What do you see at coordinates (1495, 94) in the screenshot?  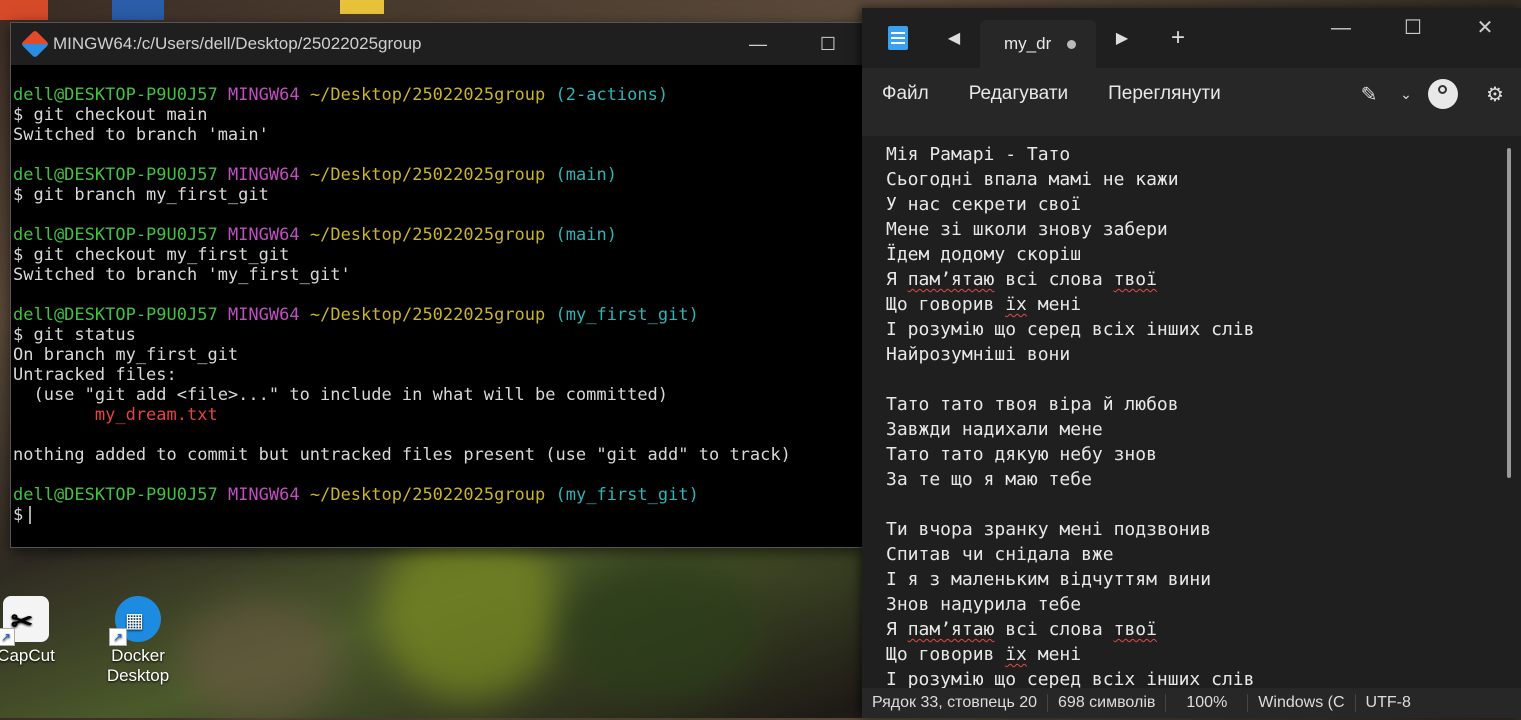 I see `gear-icon: ⚙` at bounding box center [1495, 94].